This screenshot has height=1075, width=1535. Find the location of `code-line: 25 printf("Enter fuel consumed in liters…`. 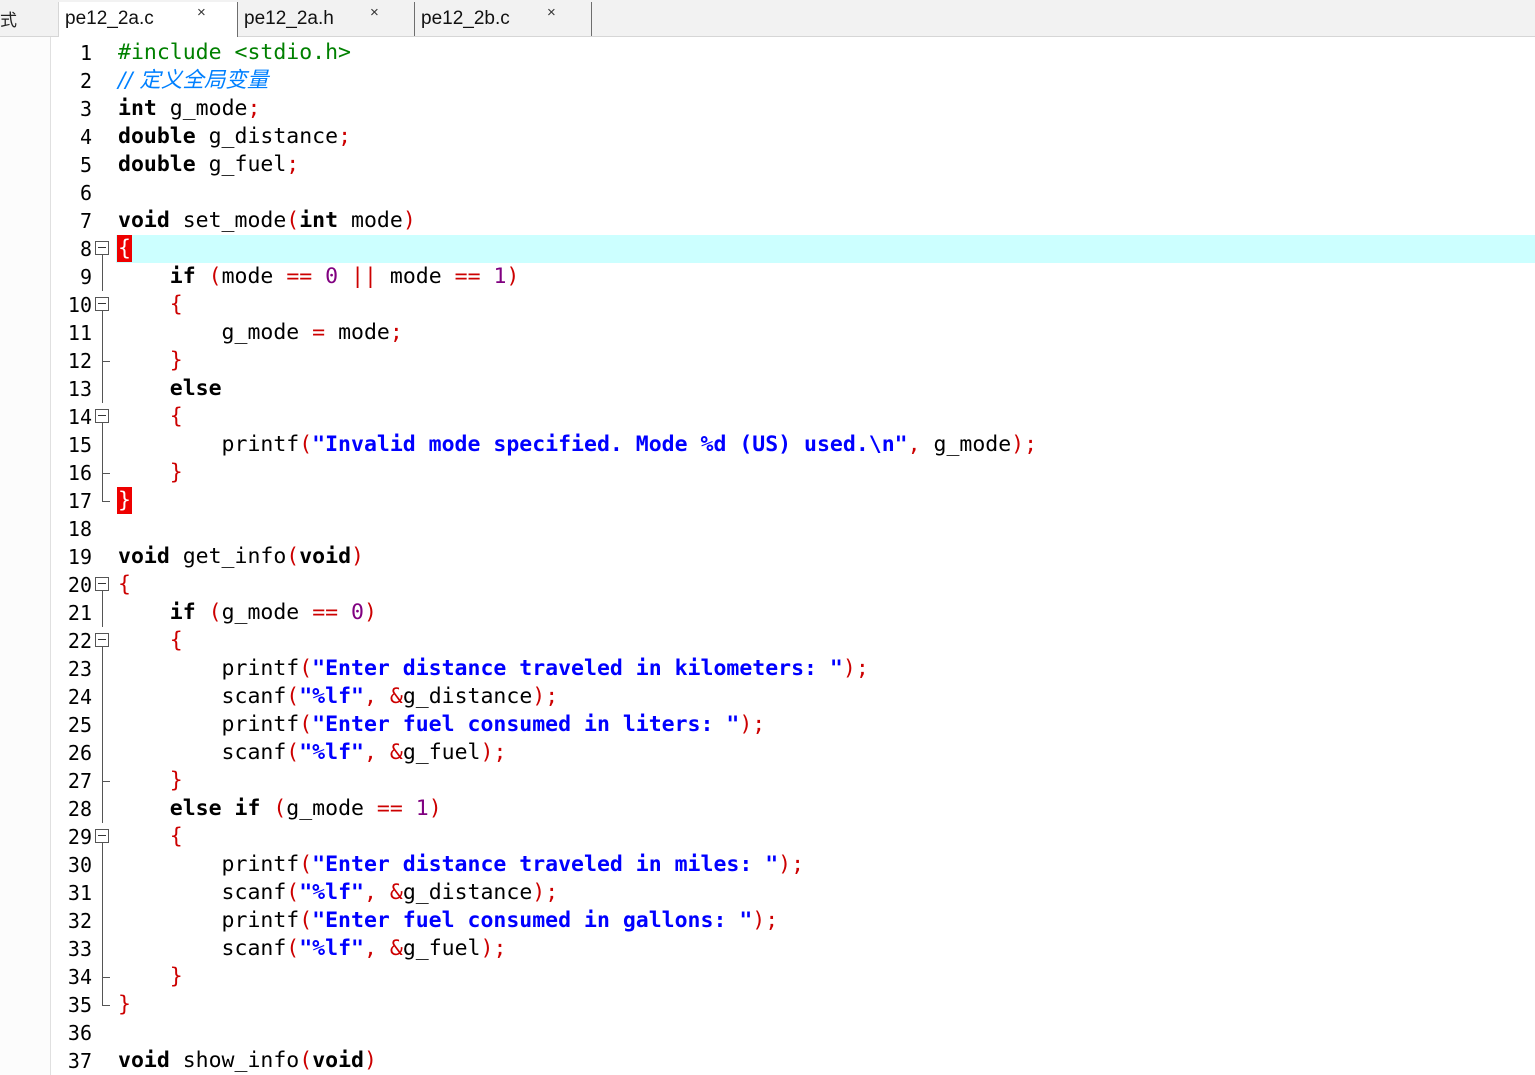

code-line: 25 printf("Enter fuel consumed in liters… is located at coordinates (796, 725).